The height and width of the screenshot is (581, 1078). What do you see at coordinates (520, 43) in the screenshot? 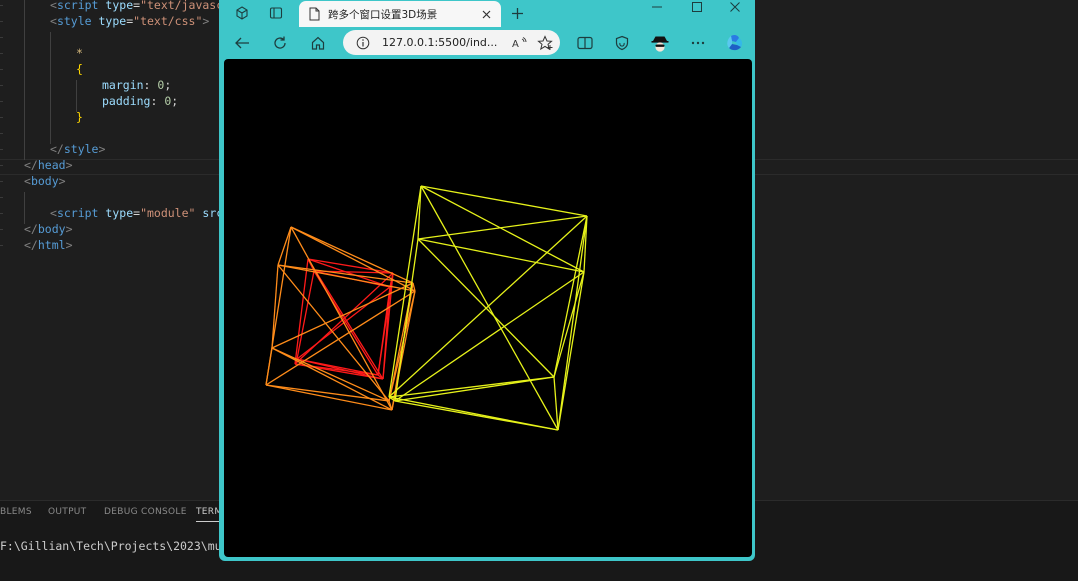
I see `read-aloud-icon: A` at bounding box center [520, 43].